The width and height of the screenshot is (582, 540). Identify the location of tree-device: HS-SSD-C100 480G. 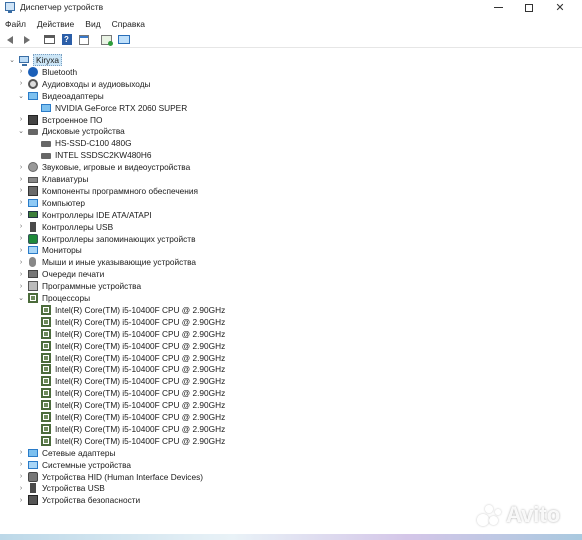
(85, 143).